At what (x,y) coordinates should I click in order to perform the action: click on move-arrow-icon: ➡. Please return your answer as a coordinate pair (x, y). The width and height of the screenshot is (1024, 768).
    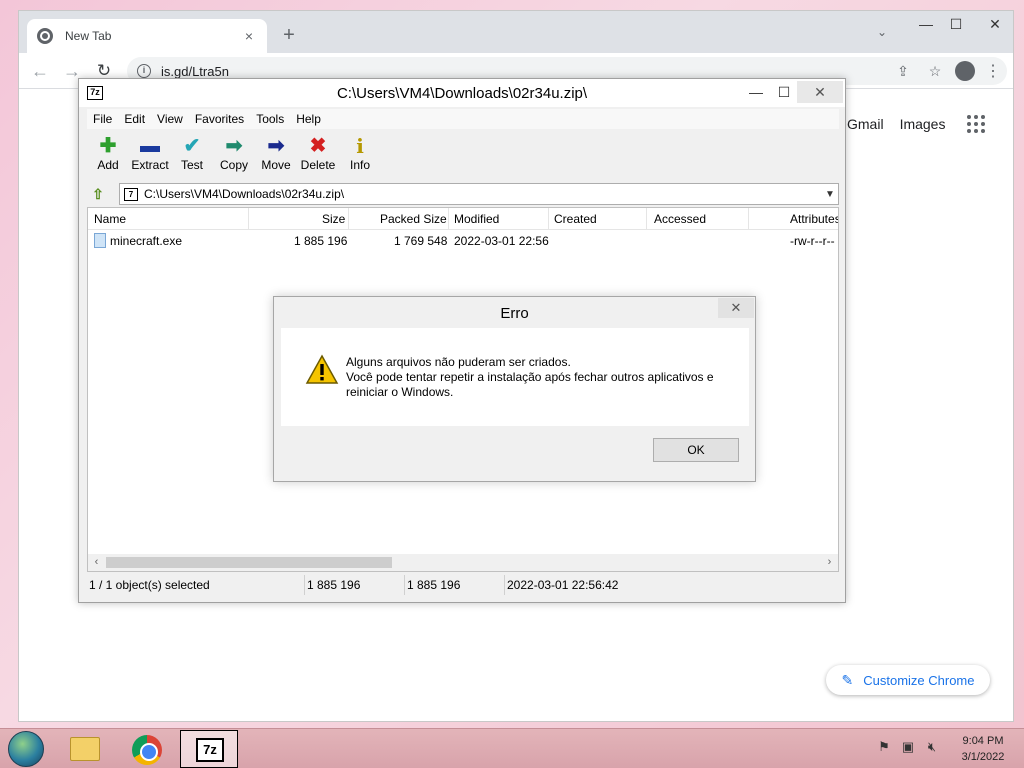
    Looking at the image, I should click on (276, 146).